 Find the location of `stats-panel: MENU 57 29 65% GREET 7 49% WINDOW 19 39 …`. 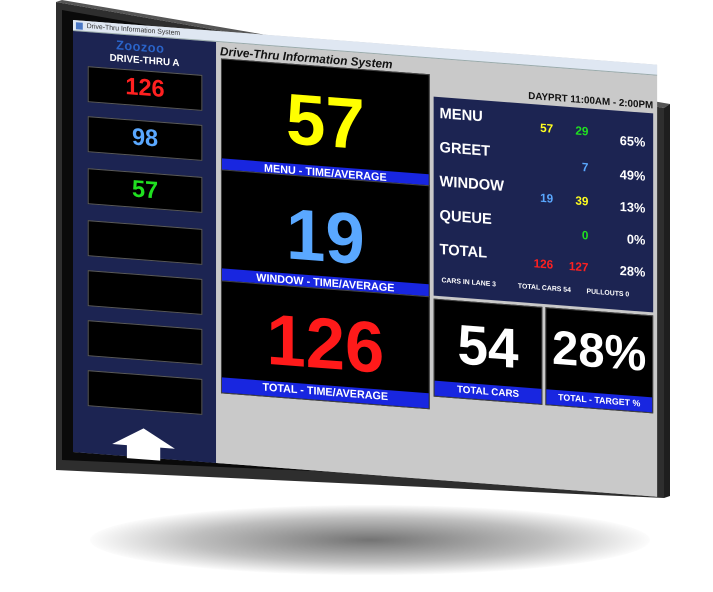

stats-panel: MENU 57 29 65% GREET 7 49% WINDOW 19 39 … is located at coordinates (543, 204).